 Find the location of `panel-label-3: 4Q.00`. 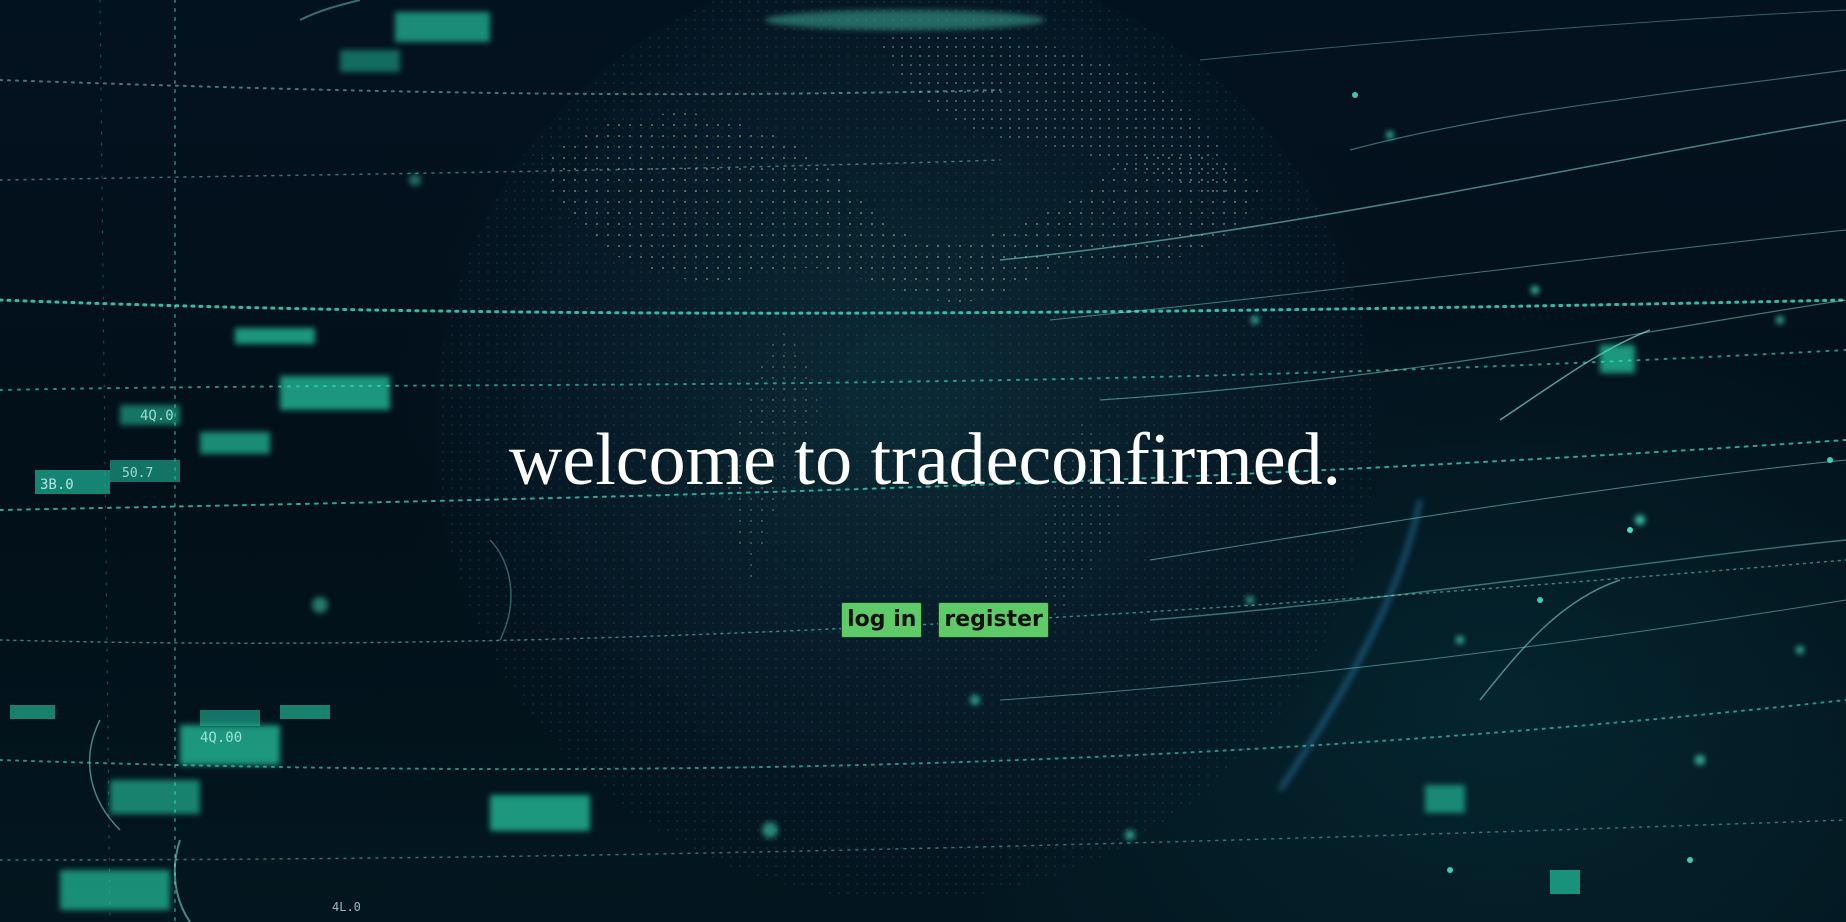

panel-label-3: 4Q.00 is located at coordinates (221, 738).